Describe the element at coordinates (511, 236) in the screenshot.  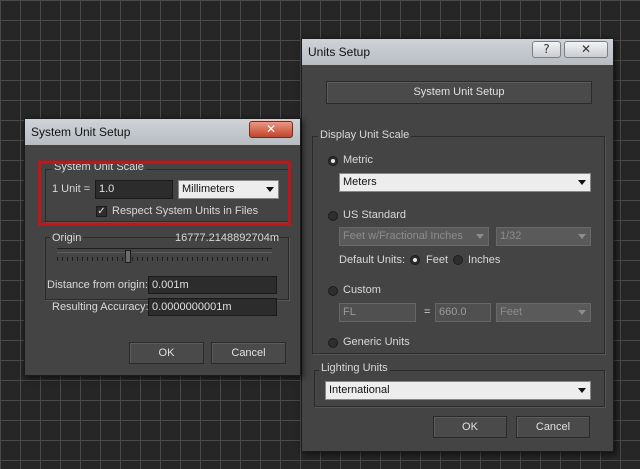
I see `fraction-value: 1/32` at that location.